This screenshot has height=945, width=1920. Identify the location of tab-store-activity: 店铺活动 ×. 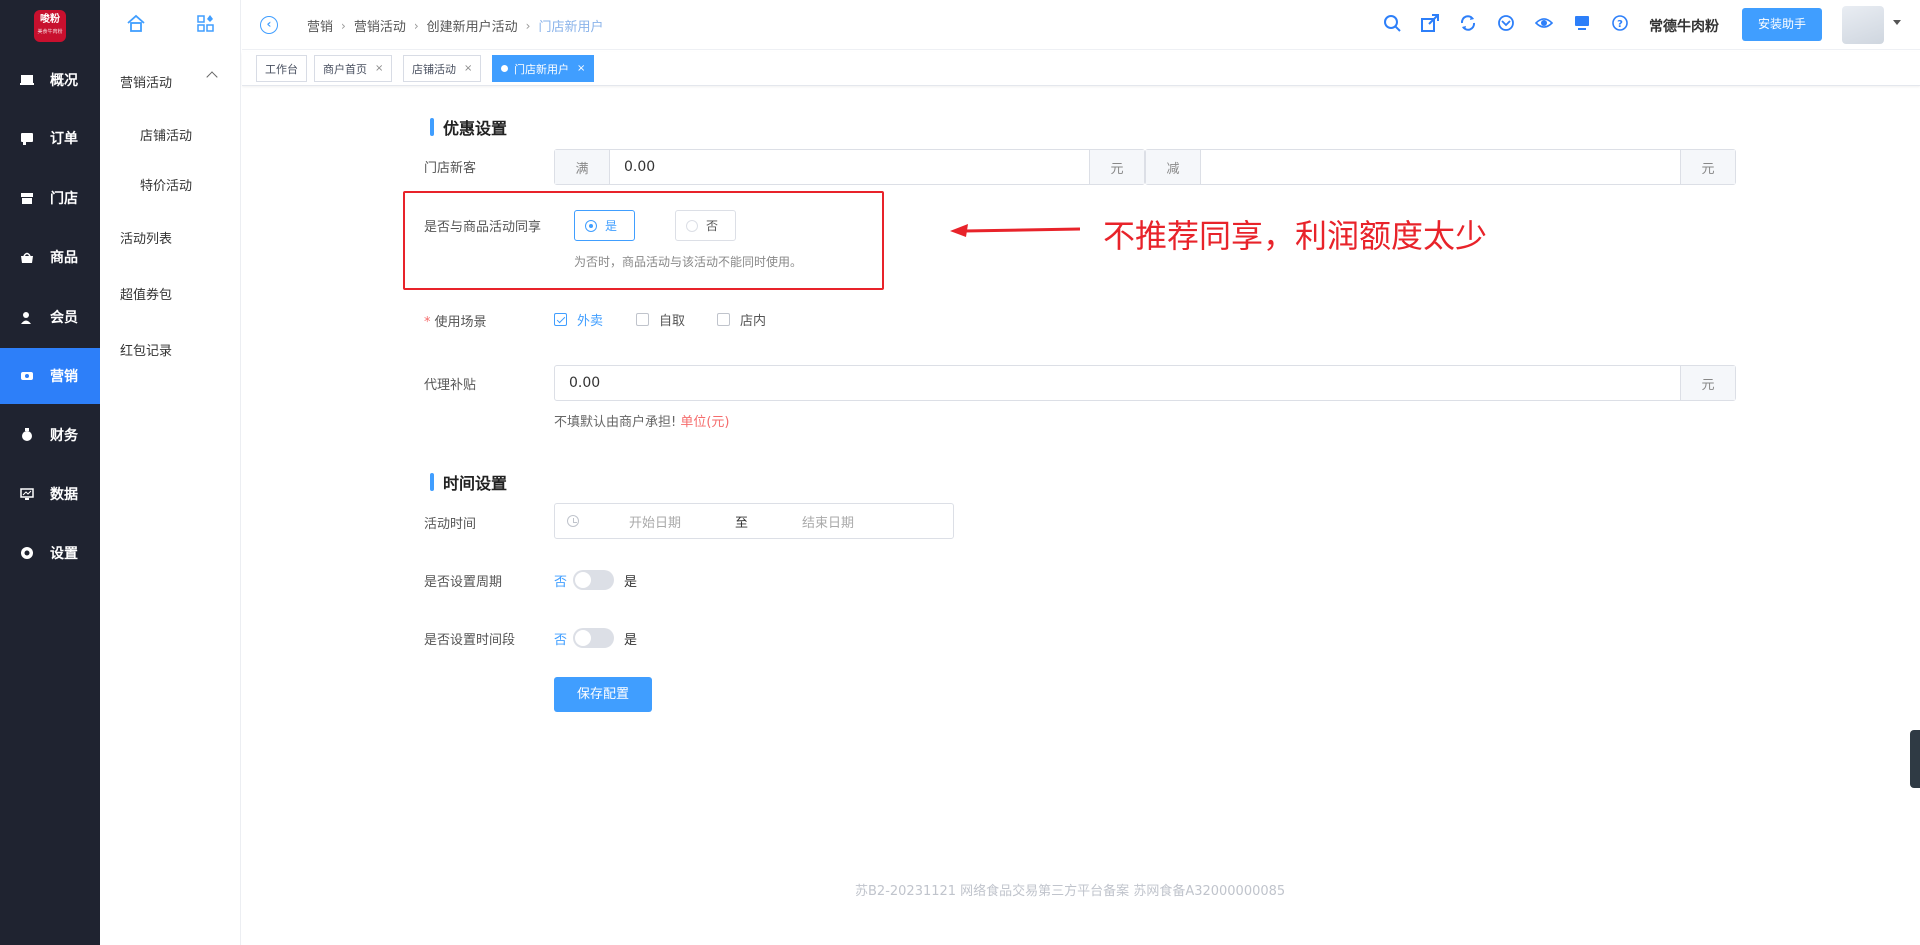
(442, 68).